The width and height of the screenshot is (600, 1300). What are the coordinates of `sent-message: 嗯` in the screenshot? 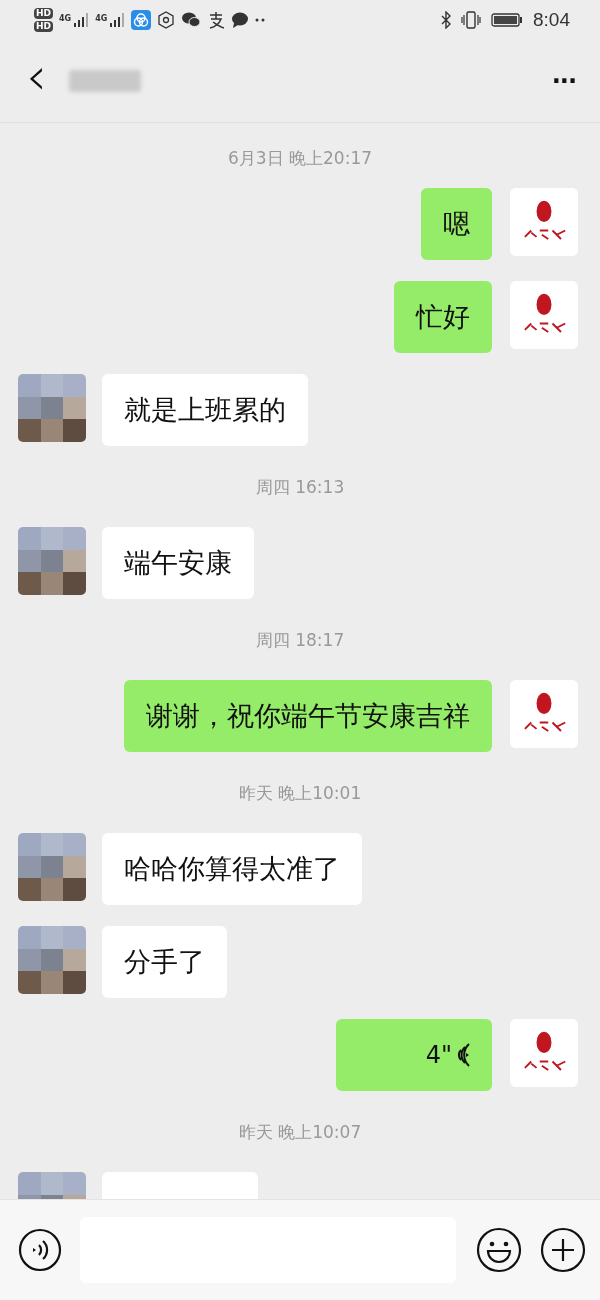 It's located at (456, 224).